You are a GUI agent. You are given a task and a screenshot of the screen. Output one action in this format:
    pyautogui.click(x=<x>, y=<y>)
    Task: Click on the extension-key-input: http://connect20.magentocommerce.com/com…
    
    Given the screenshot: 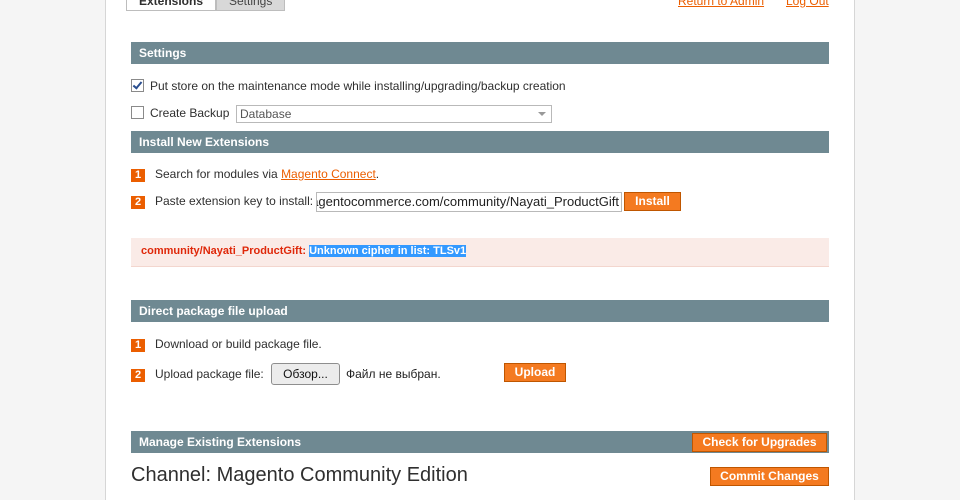 What is the action you would take?
    pyautogui.click(x=469, y=202)
    